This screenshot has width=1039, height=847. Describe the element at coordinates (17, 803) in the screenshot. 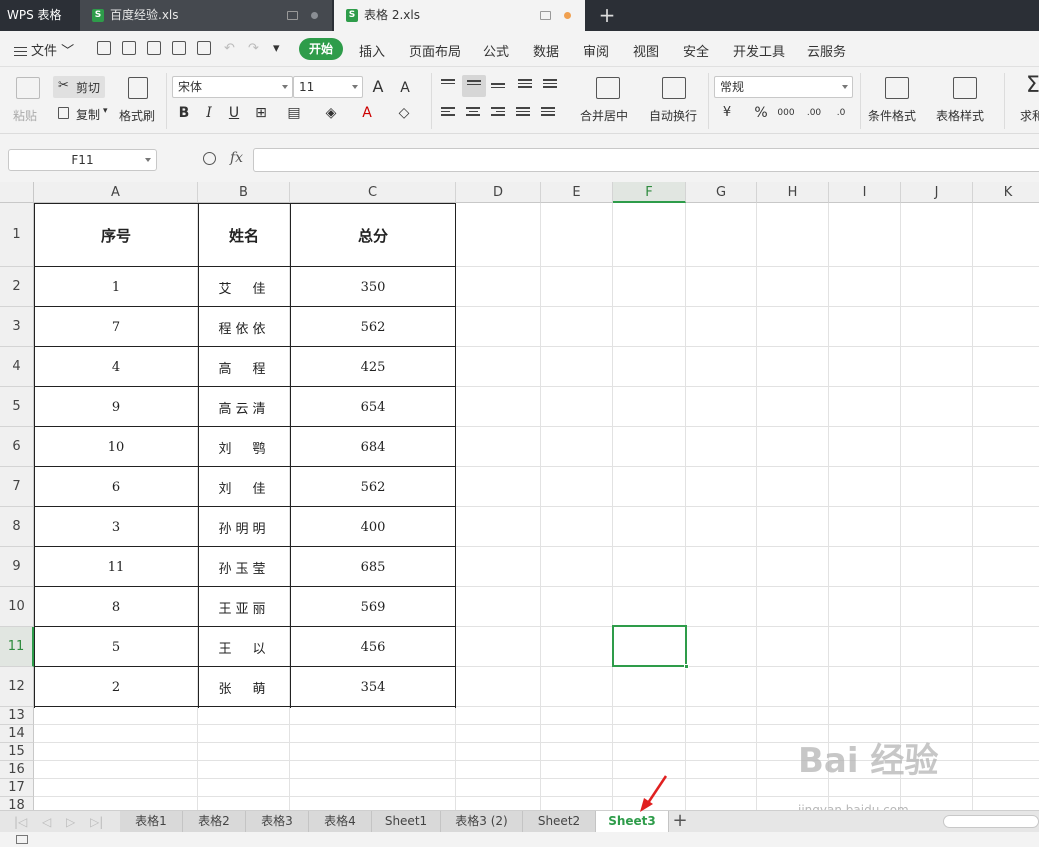

I see `row-header-18: 18` at that location.